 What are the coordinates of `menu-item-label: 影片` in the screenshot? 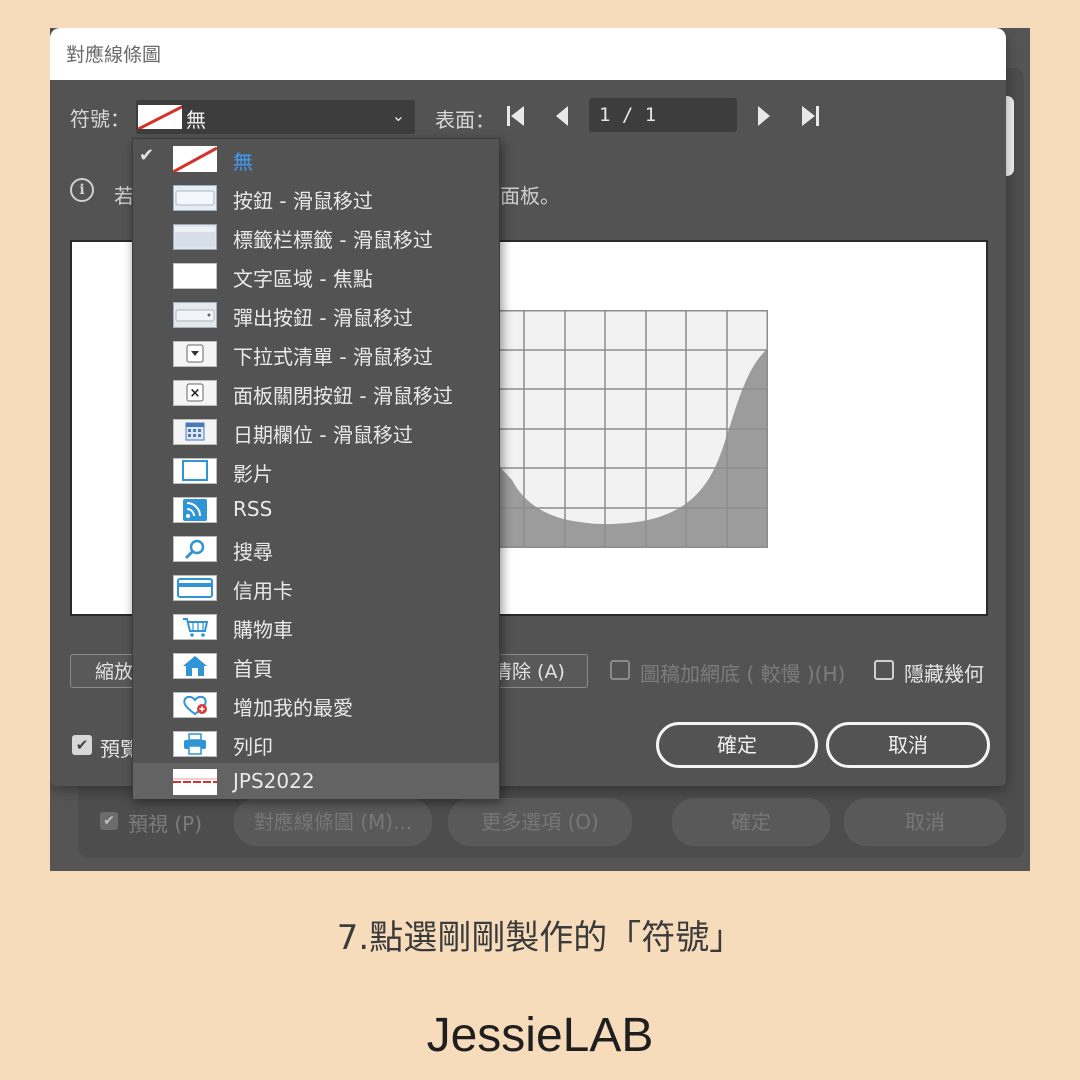 It's located at (253, 474).